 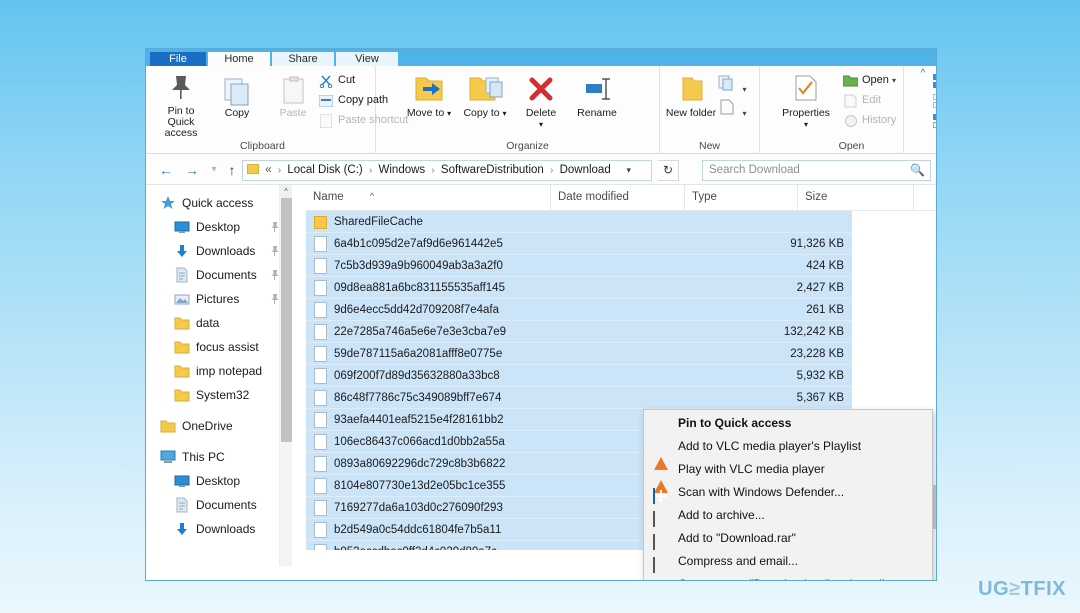 I want to click on open-dropdown-icon: ▾, so click(x=894, y=80).